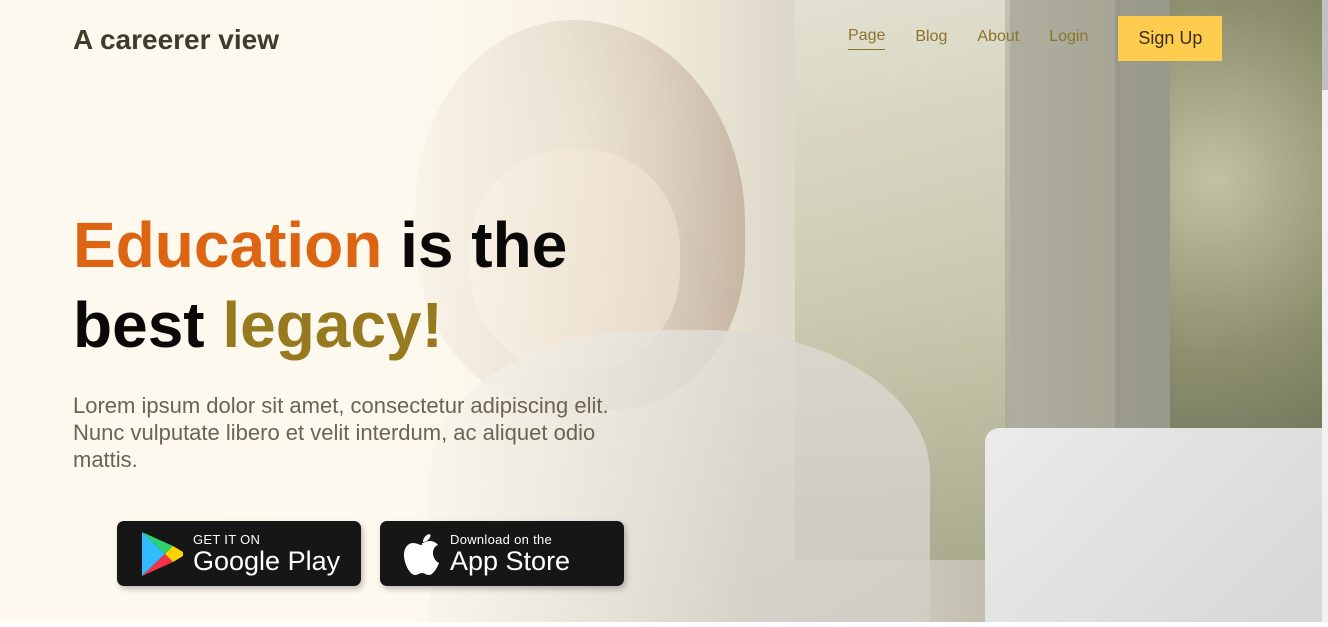  I want to click on google-play-badge: GET IT ON Google Play, so click(239, 553).